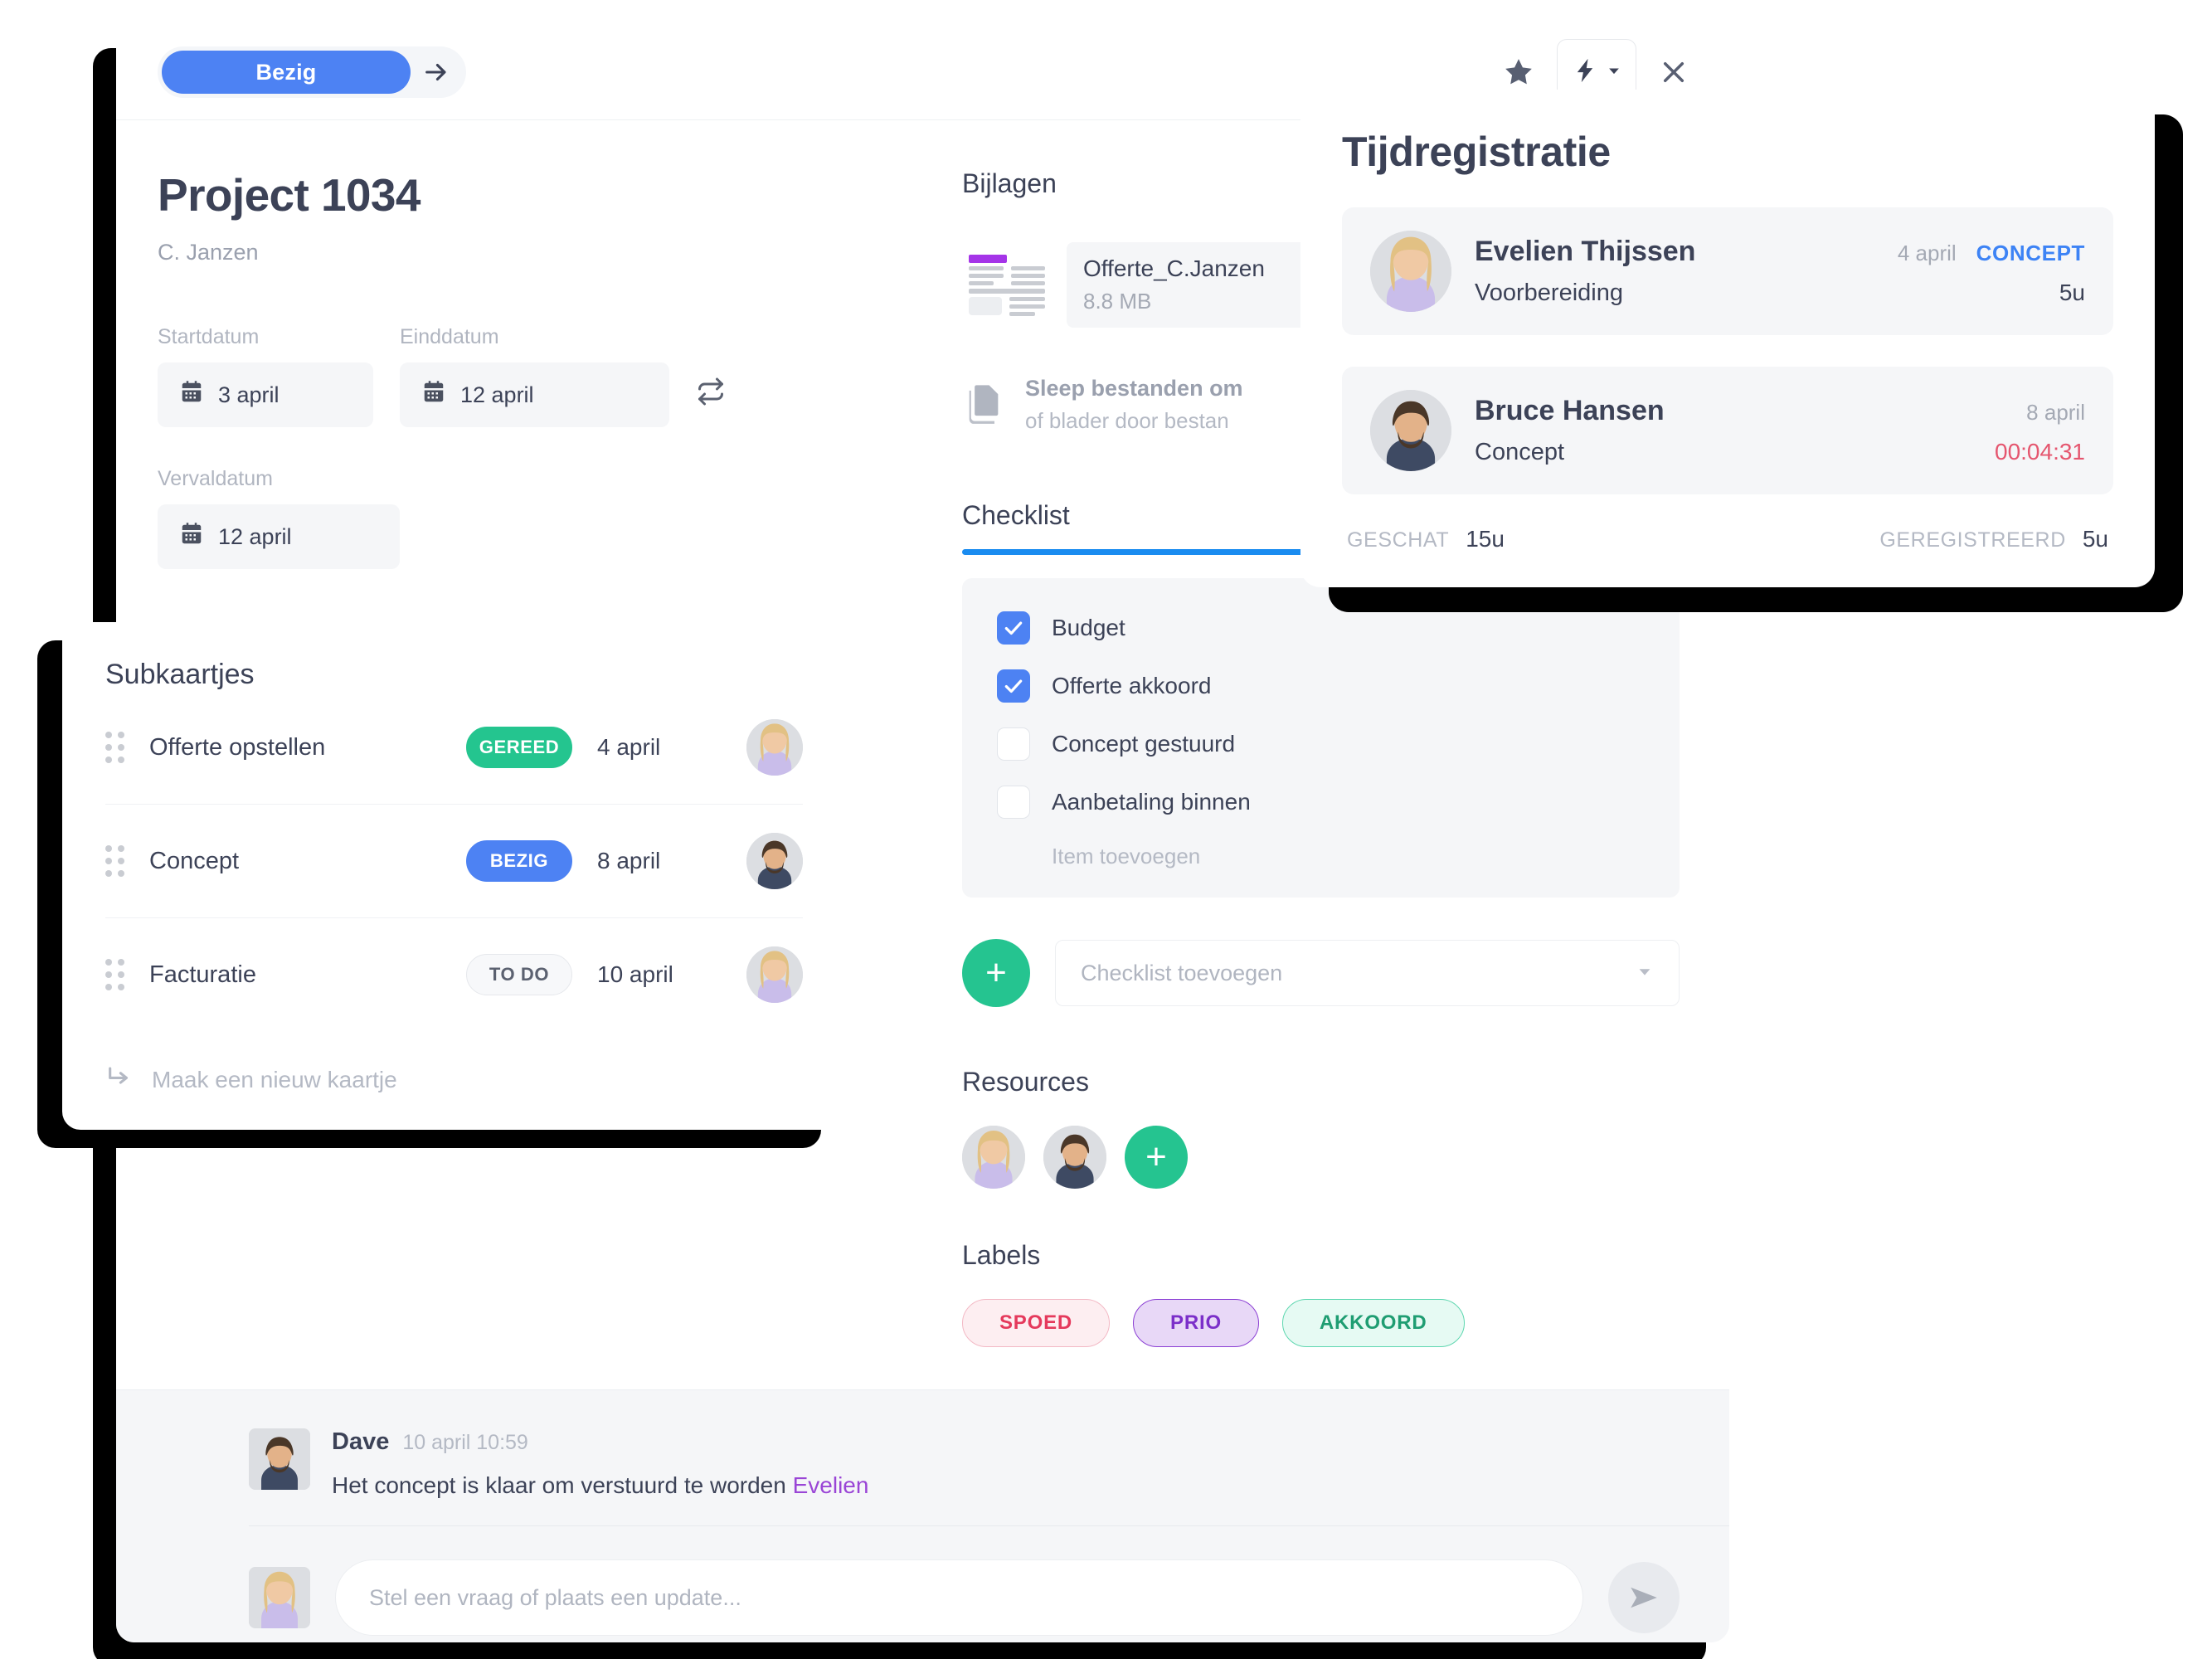  Describe the element at coordinates (209, 336) in the screenshot. I see `startdatum-label: Startdatum` at that location.